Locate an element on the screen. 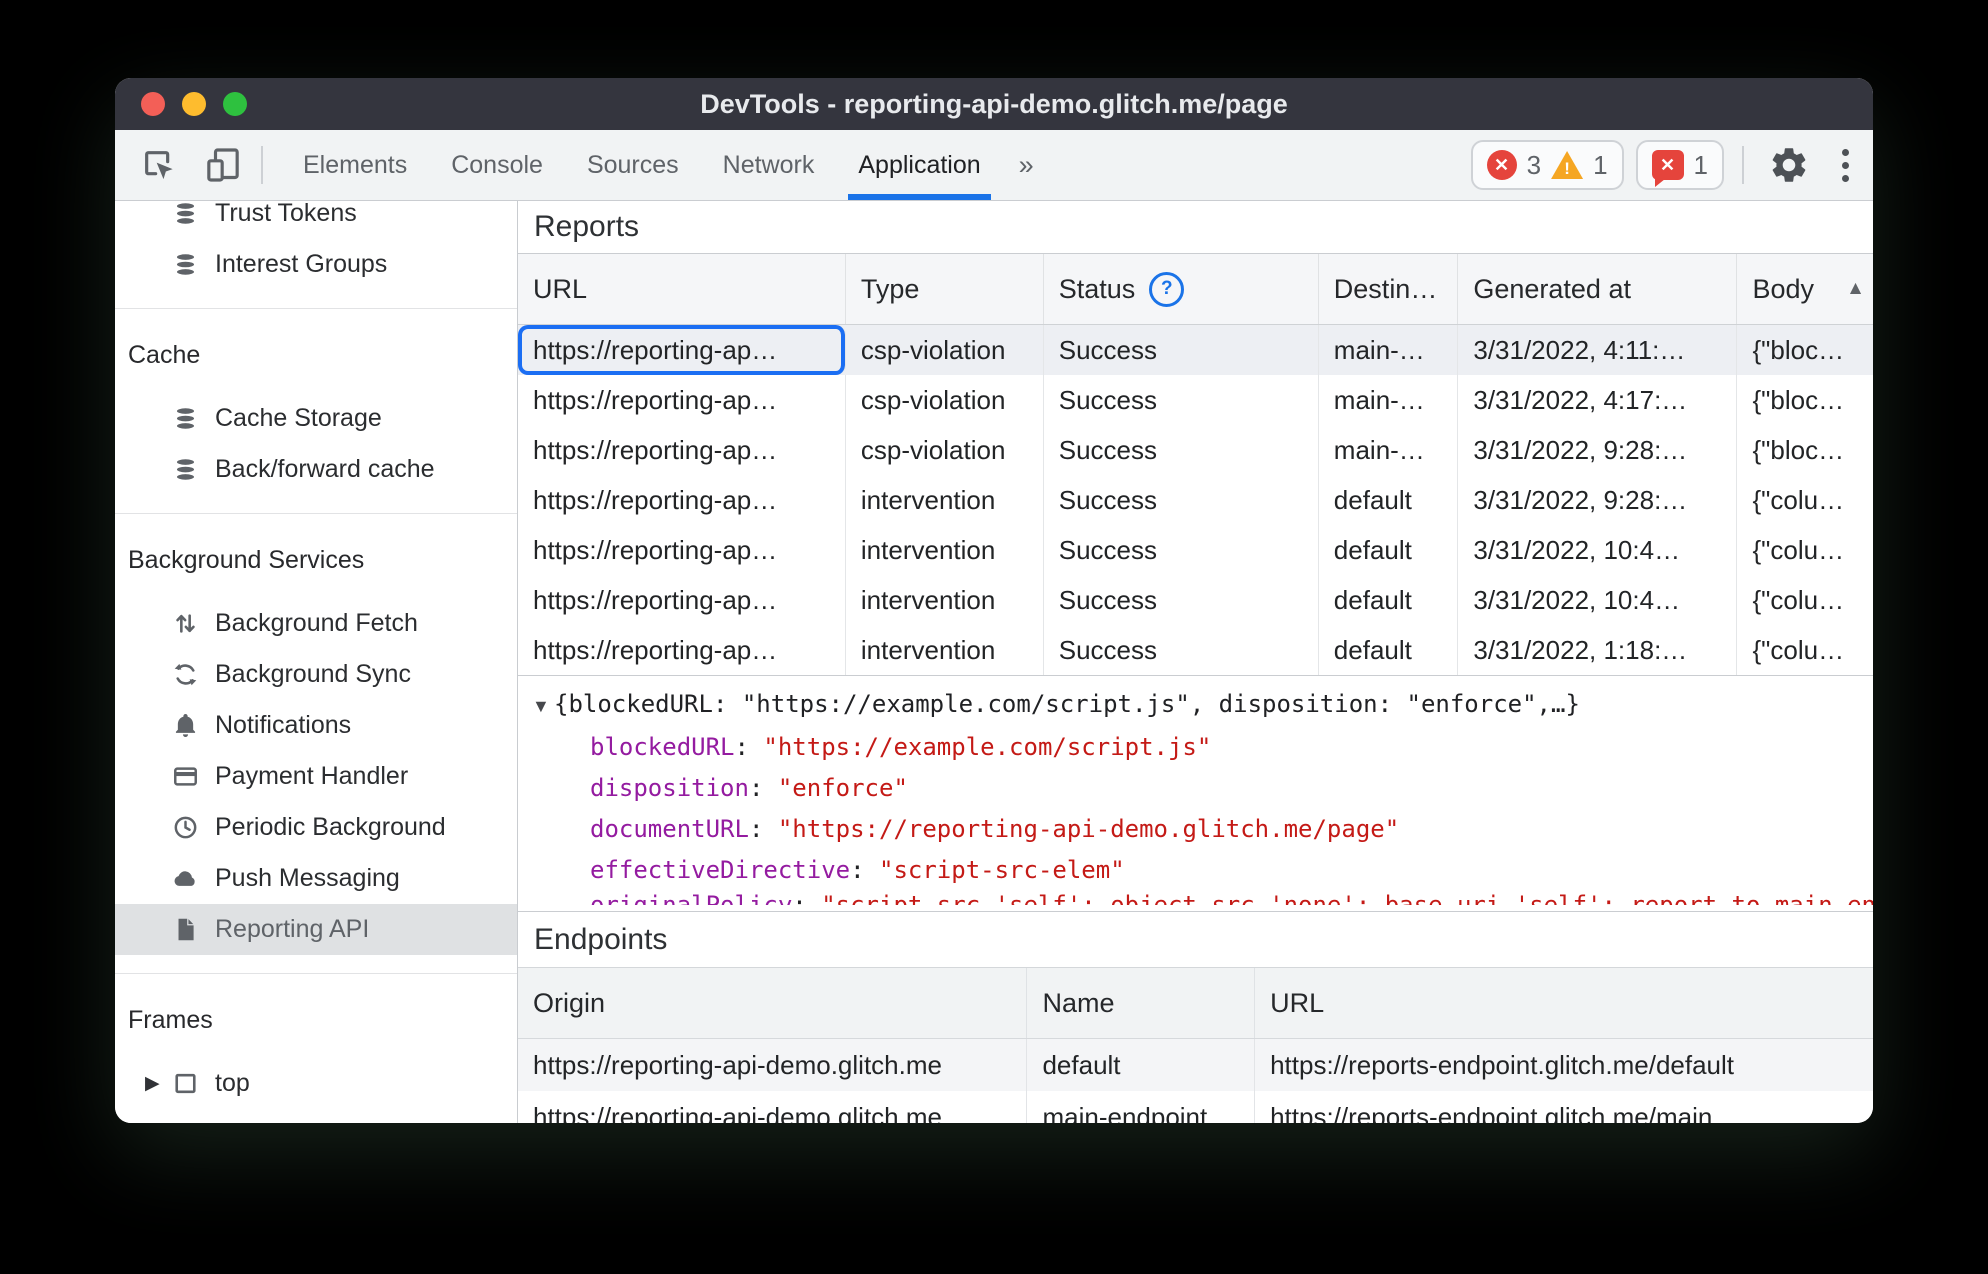 This screenshot has height=1274, width=1988. json-string-value: "https://example.com/script.js" is located at coordinates (987, 747).